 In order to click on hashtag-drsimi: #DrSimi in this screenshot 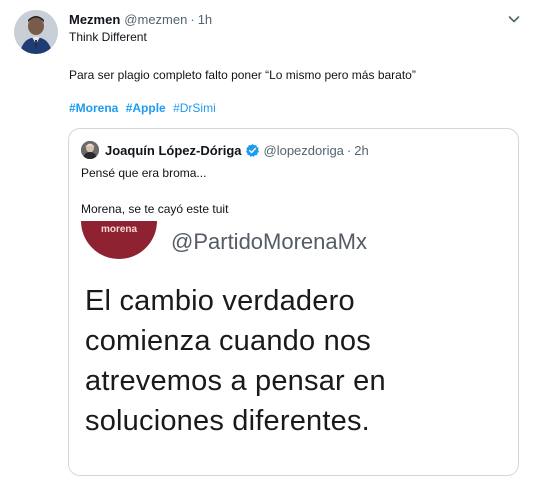, I will do `click(194, 108)`.